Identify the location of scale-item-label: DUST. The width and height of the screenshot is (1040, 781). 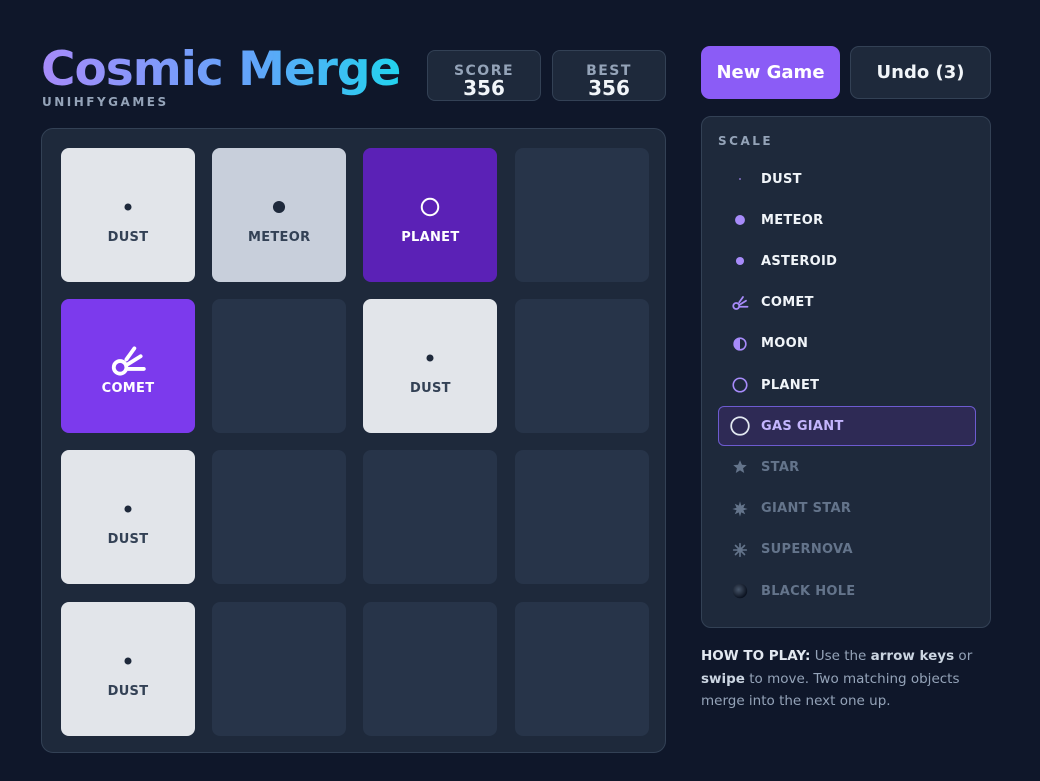
(781, 179).